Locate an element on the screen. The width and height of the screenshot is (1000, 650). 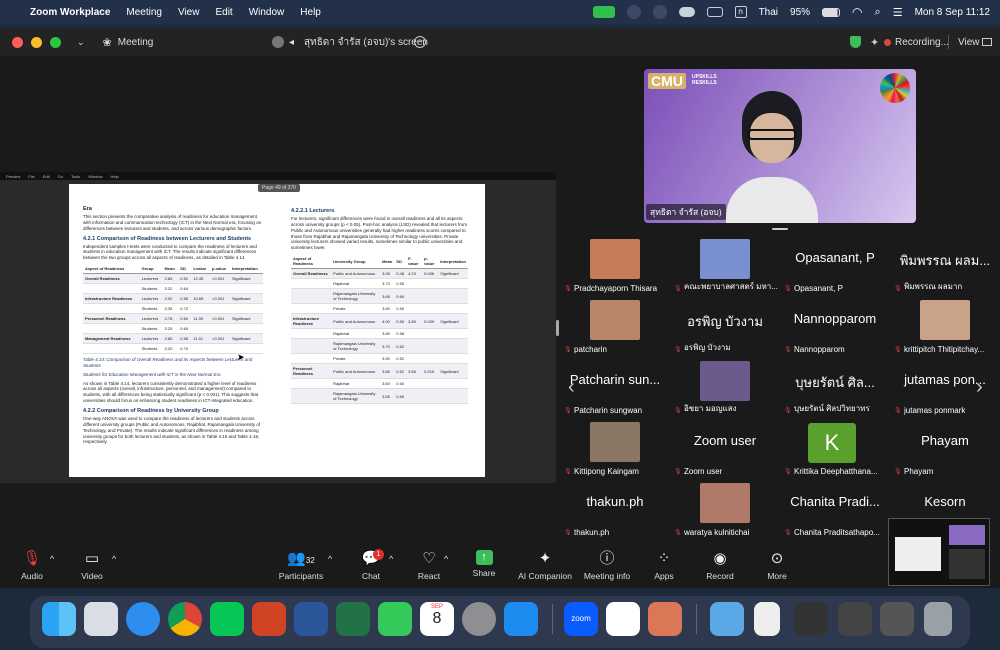
participant-tile: 🎙 อิชยา มอญแสง is located at coordinates (725, 388).